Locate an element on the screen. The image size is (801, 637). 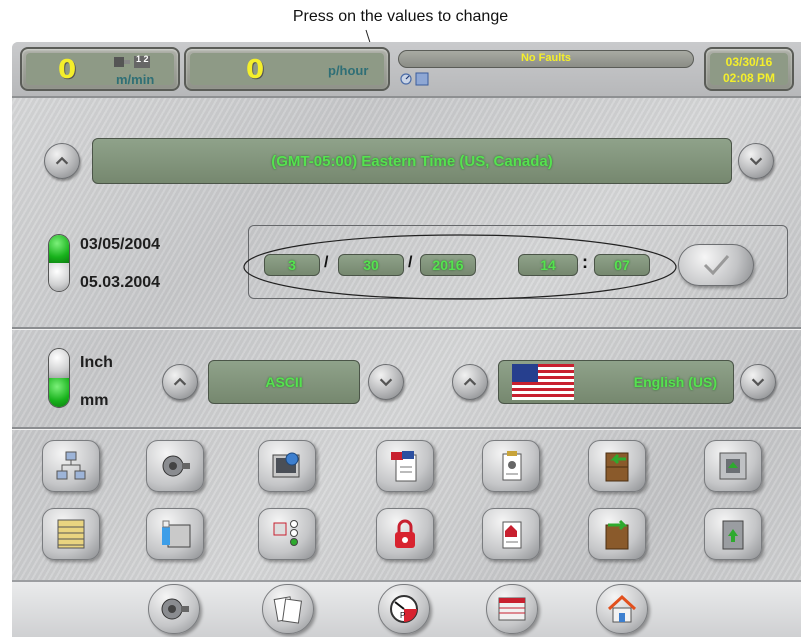
monitor-globe-icon is located at coordinates (286, 465).